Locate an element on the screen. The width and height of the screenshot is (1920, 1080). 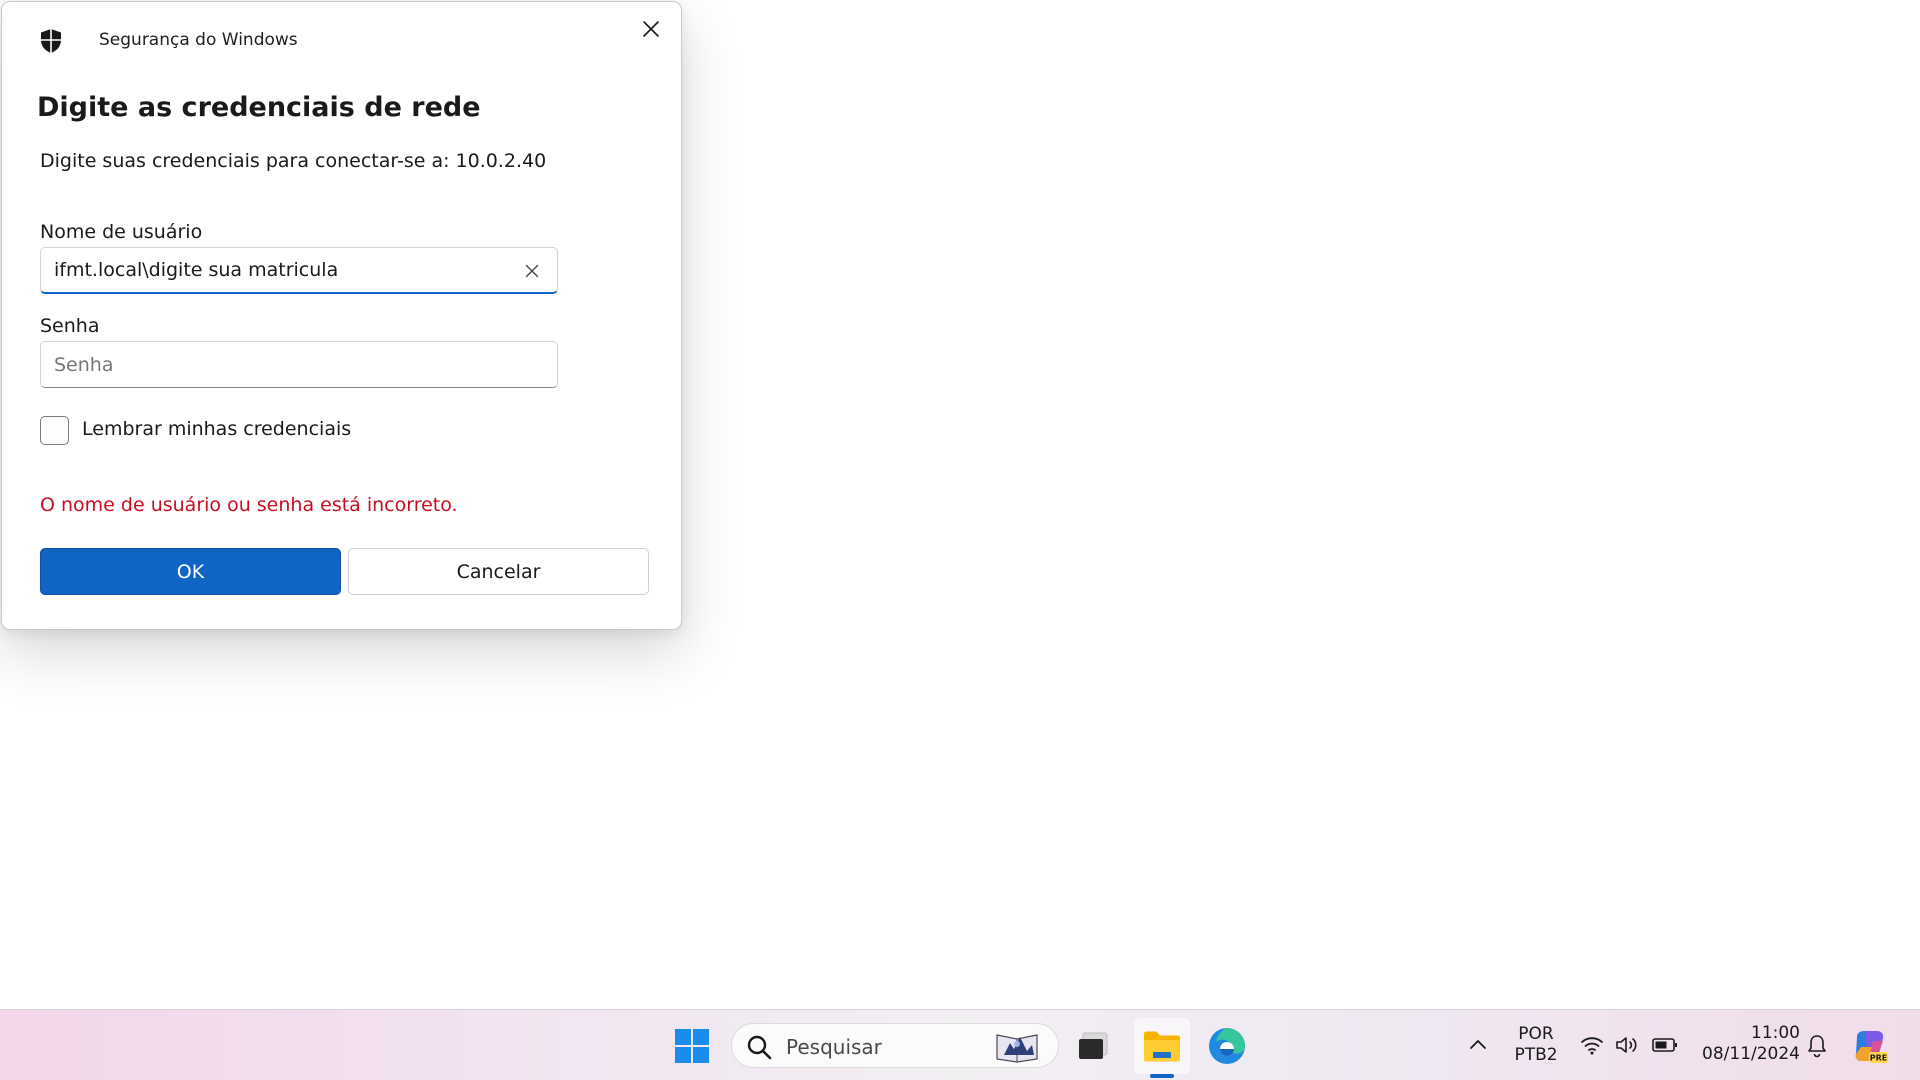
app-window-icon is located at coordinates (1093, 1045).